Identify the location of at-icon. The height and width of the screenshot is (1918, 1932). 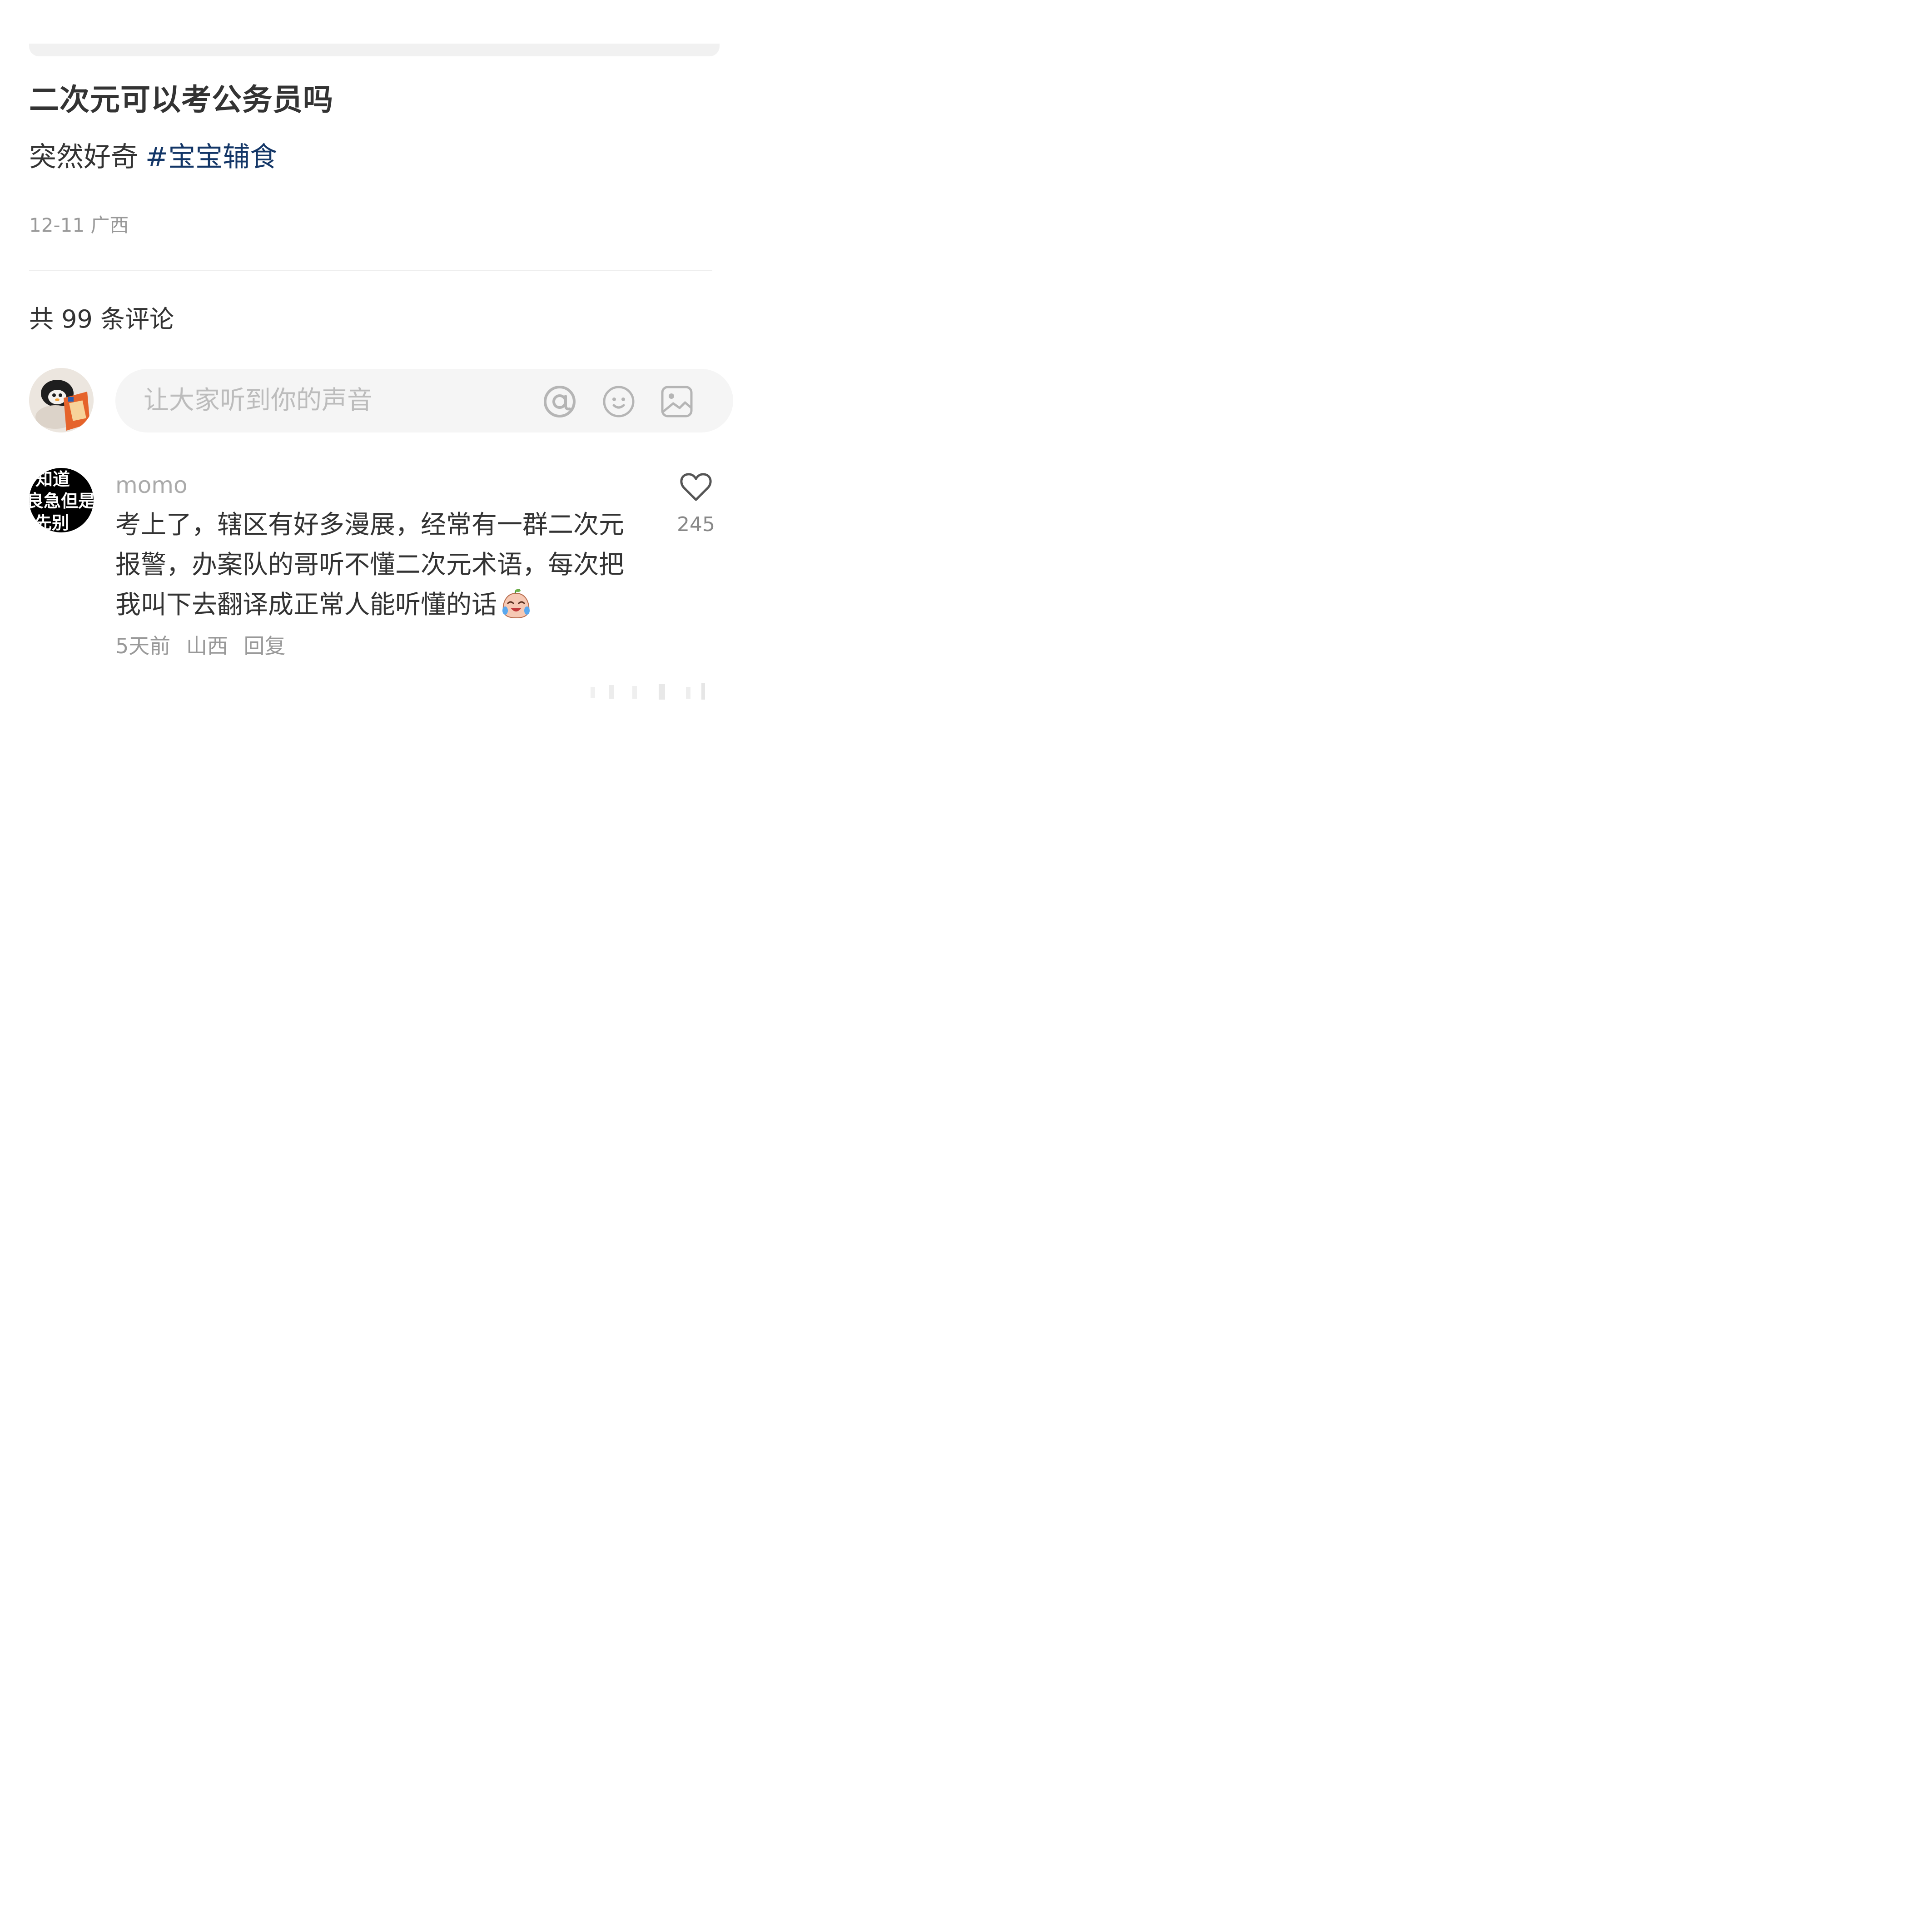
(559, 401).